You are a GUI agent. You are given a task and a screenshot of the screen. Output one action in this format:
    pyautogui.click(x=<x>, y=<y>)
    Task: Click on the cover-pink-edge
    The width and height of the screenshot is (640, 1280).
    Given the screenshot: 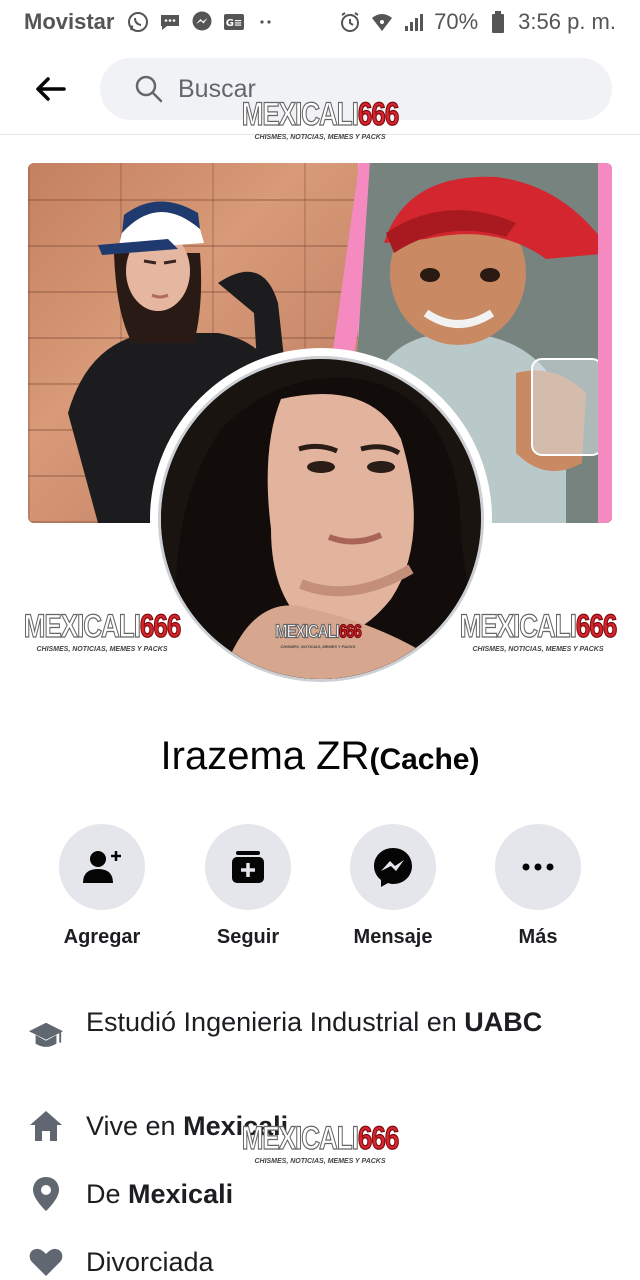 What is the action you would take?
    pyautogui.click(x=605, y=343)
    